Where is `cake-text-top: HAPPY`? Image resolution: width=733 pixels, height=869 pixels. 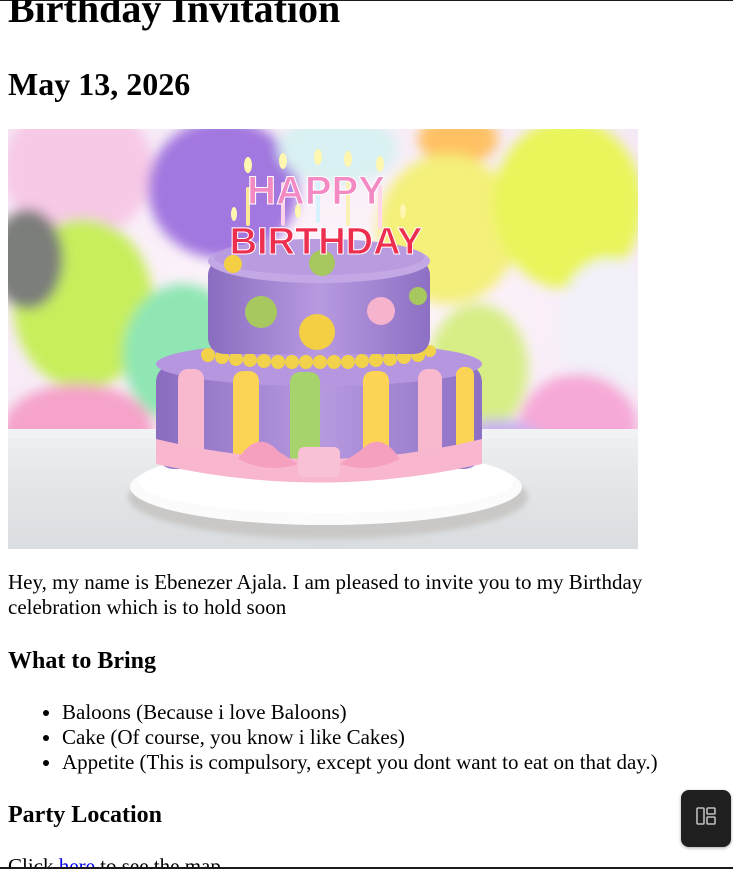 cake-text-top: HAPPY is located at coordinates (316, 191).